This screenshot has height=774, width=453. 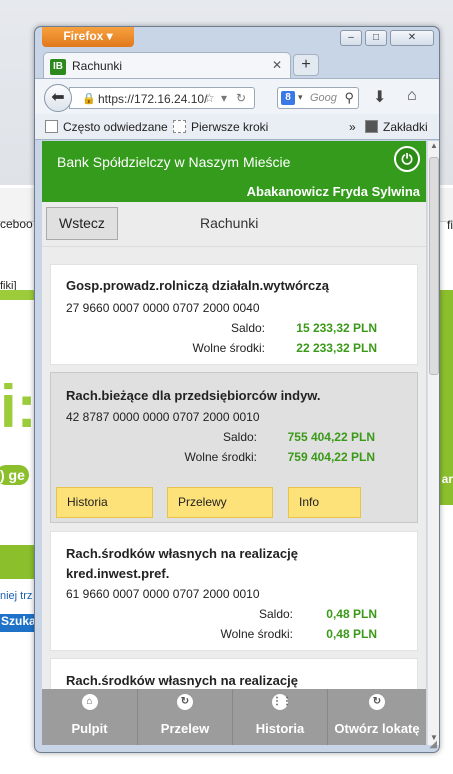 I want to click on historia-button: Historia, so click(x=104, y=502).